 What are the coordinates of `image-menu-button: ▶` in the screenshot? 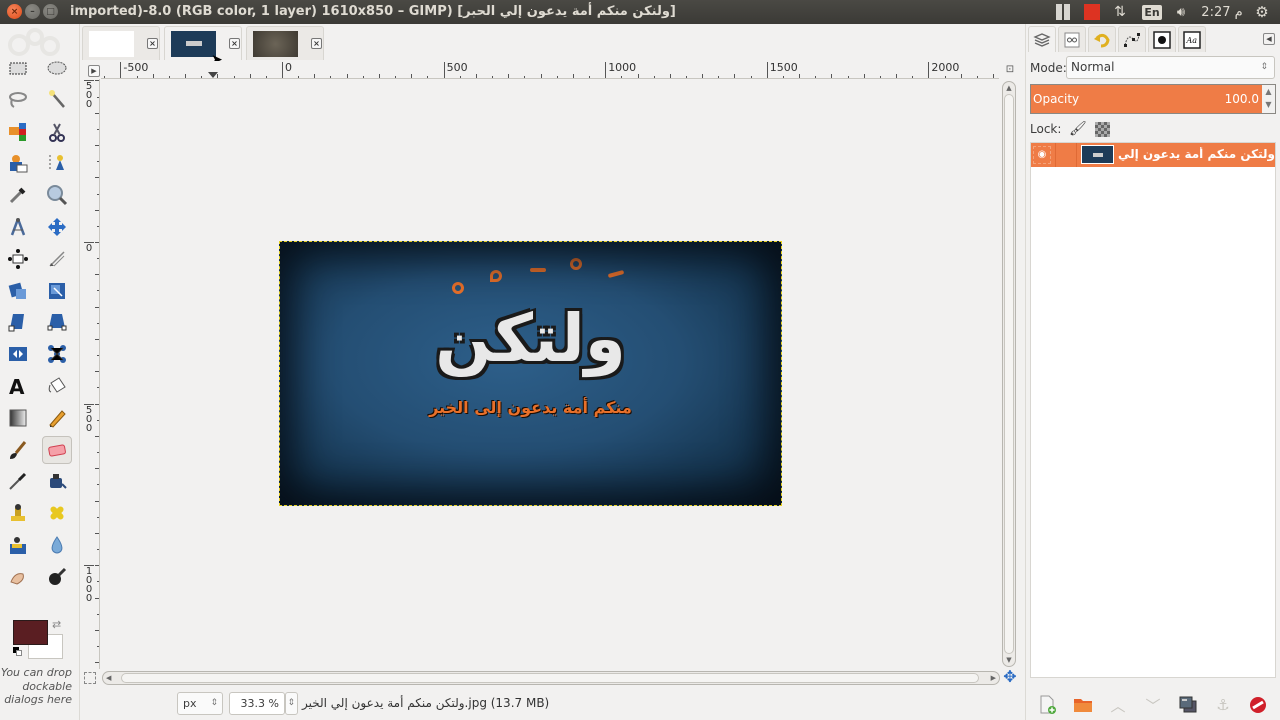 It's located at (94, 71).